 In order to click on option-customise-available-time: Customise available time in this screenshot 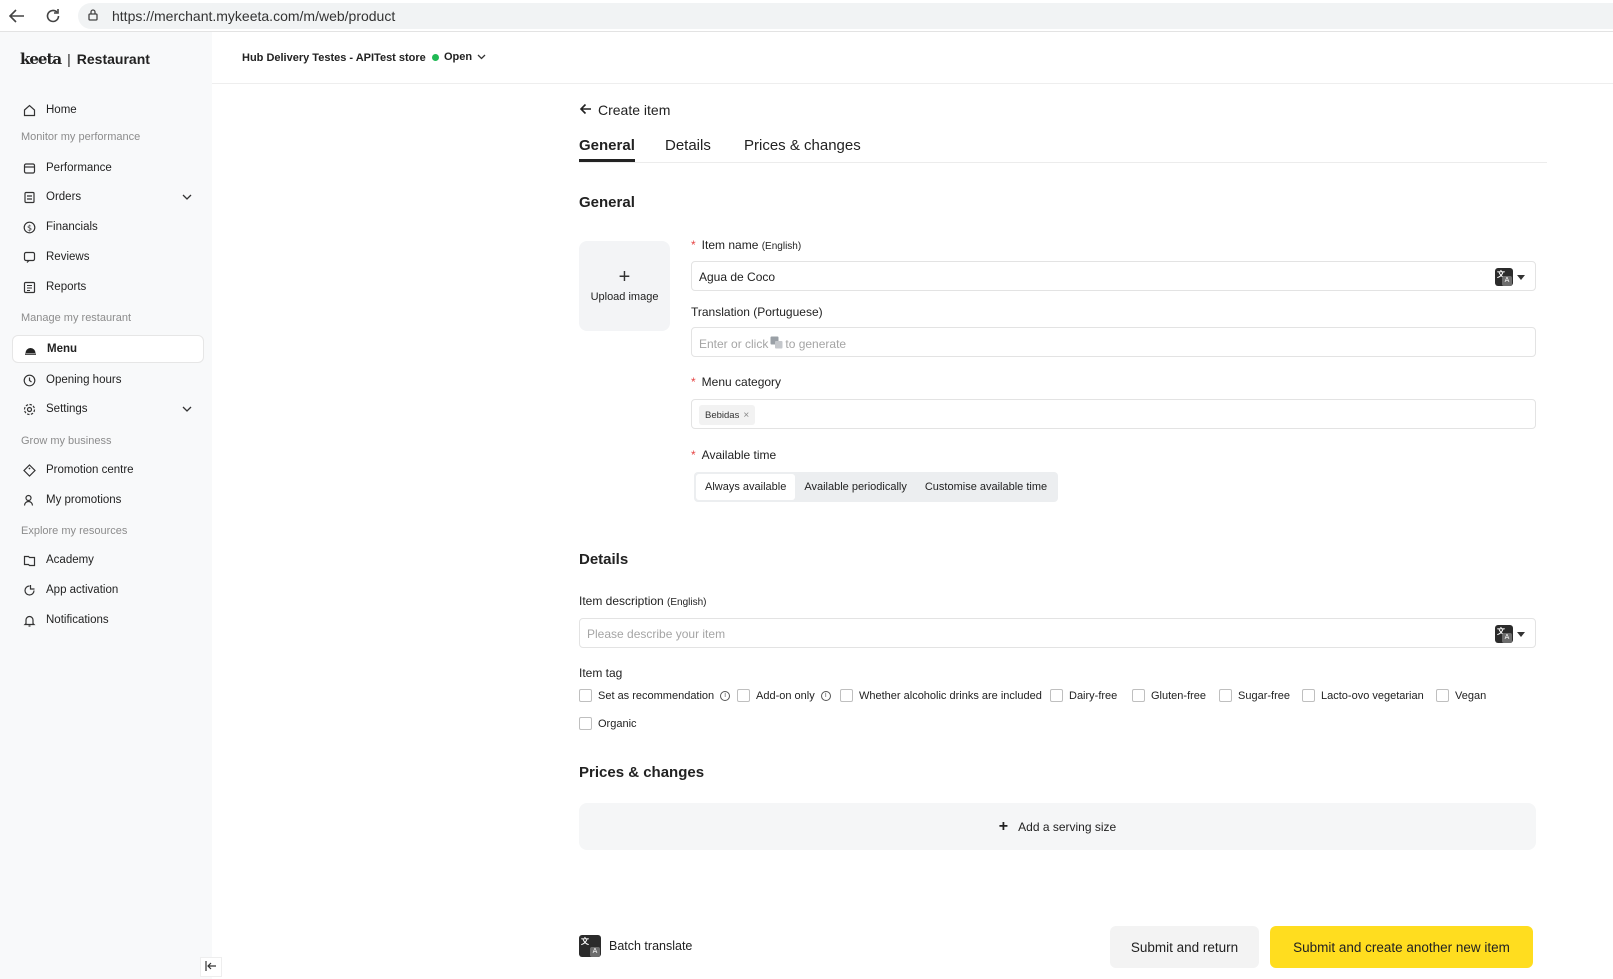, I will do `click(986, 487)`.